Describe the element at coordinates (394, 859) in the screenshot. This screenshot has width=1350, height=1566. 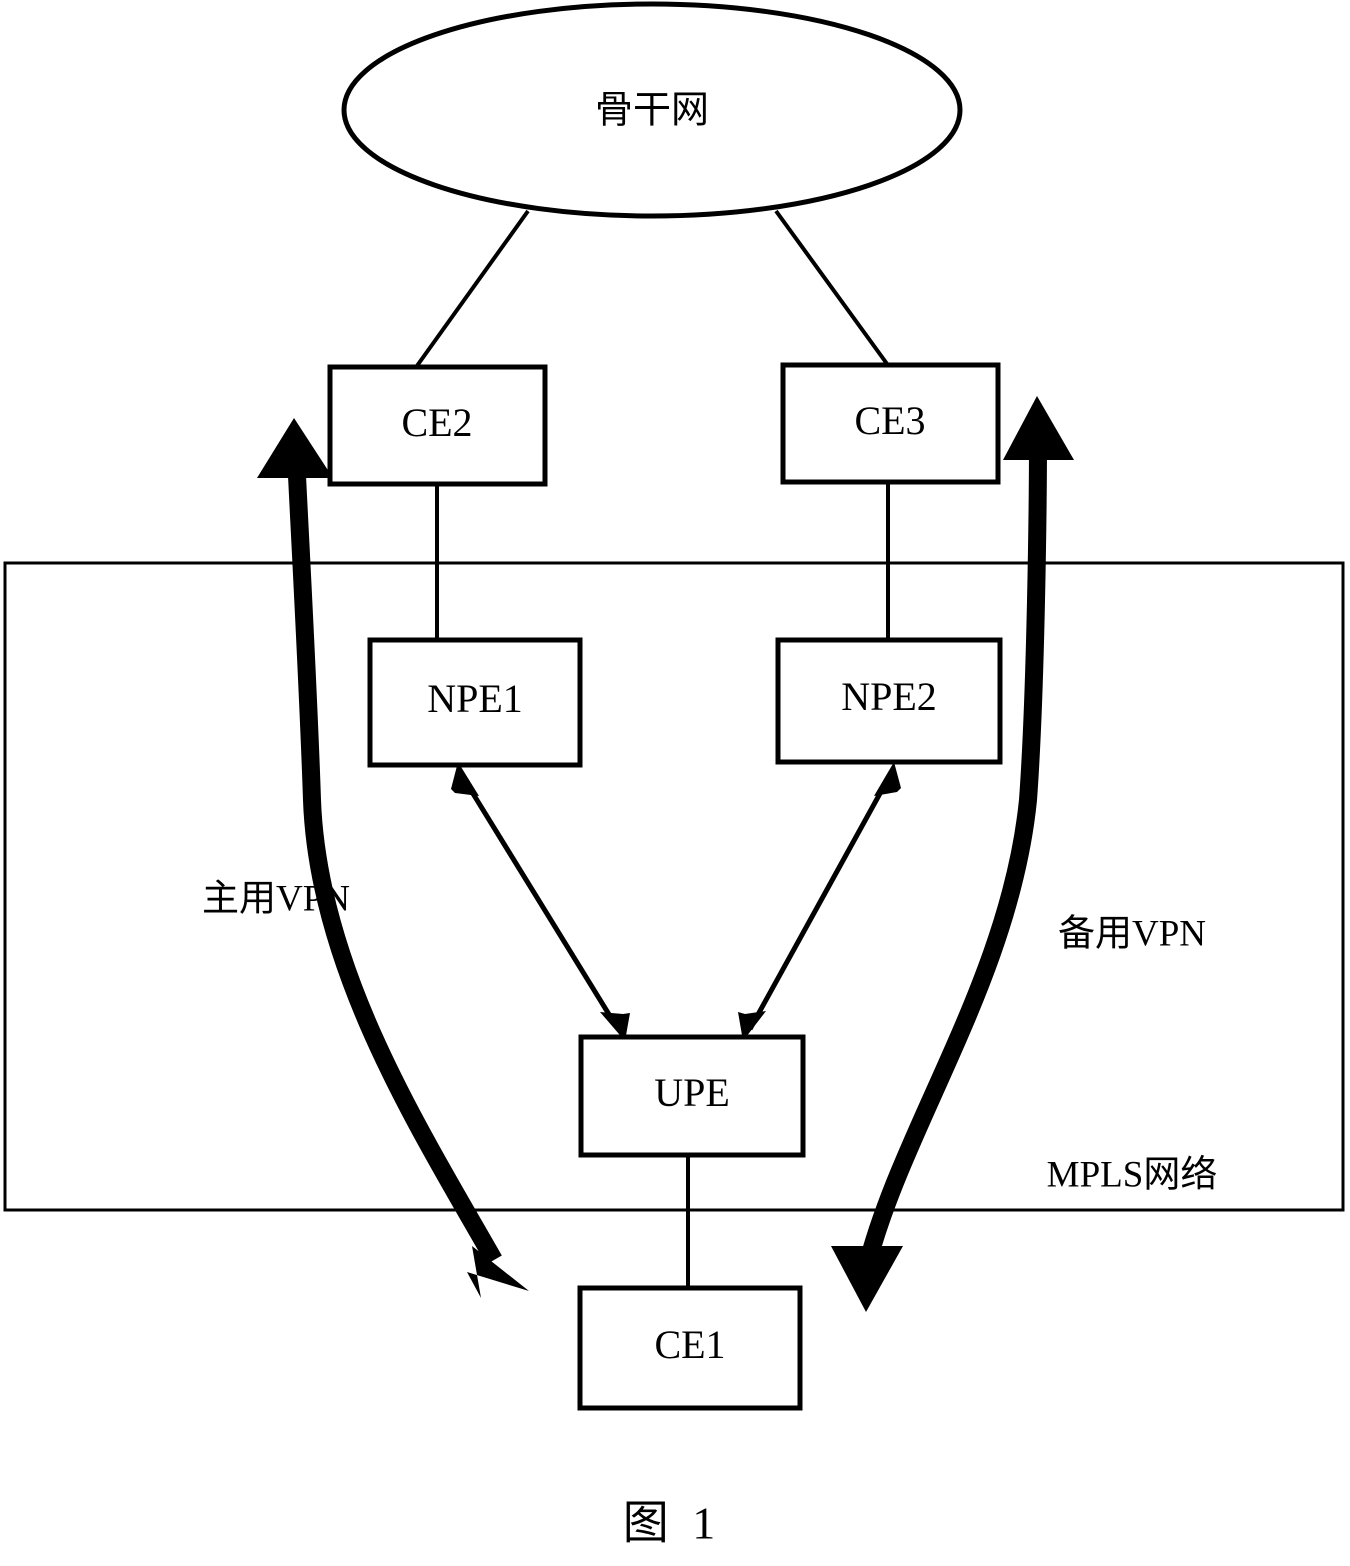
I see `primary-vpn-path` at that location.